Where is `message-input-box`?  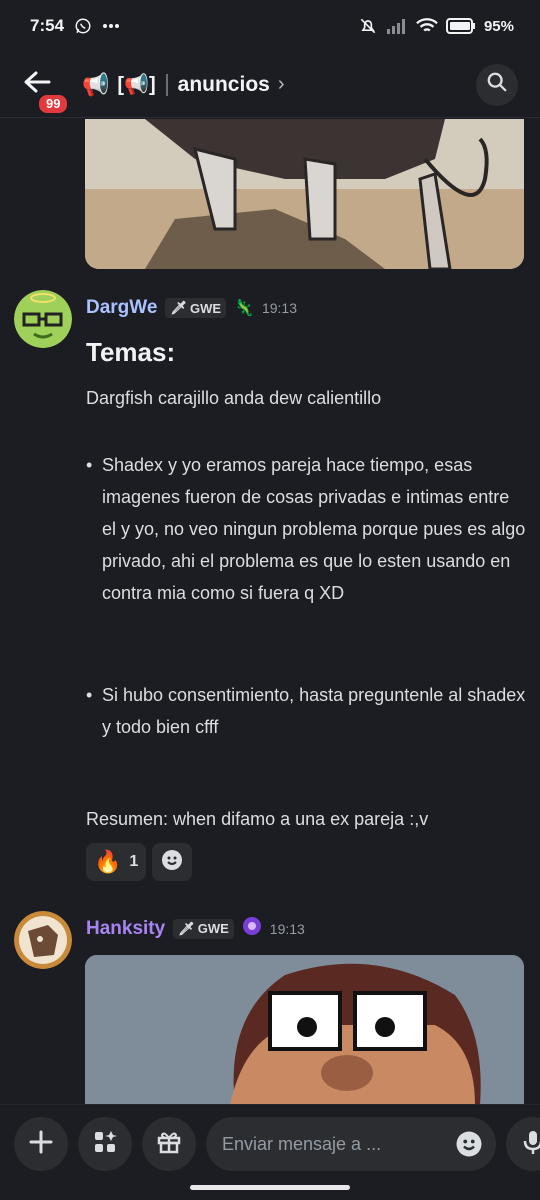
message-input-box is located at coordinates (351, 1144).